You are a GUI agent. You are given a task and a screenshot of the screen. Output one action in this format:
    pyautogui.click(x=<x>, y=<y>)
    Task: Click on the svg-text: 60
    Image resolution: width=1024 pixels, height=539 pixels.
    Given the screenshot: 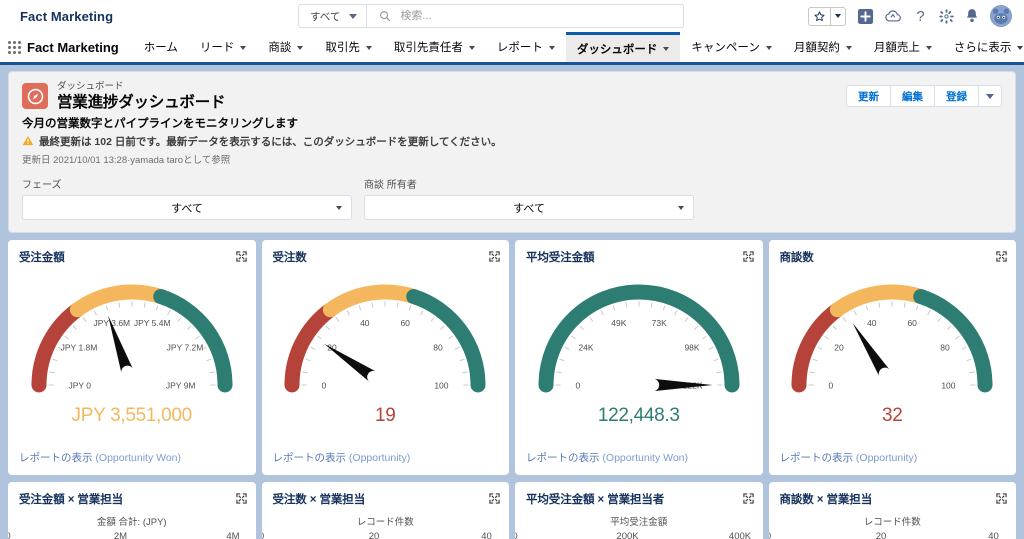 What is the action you would take?
    pyautogui.click(x=913, y=323)
    